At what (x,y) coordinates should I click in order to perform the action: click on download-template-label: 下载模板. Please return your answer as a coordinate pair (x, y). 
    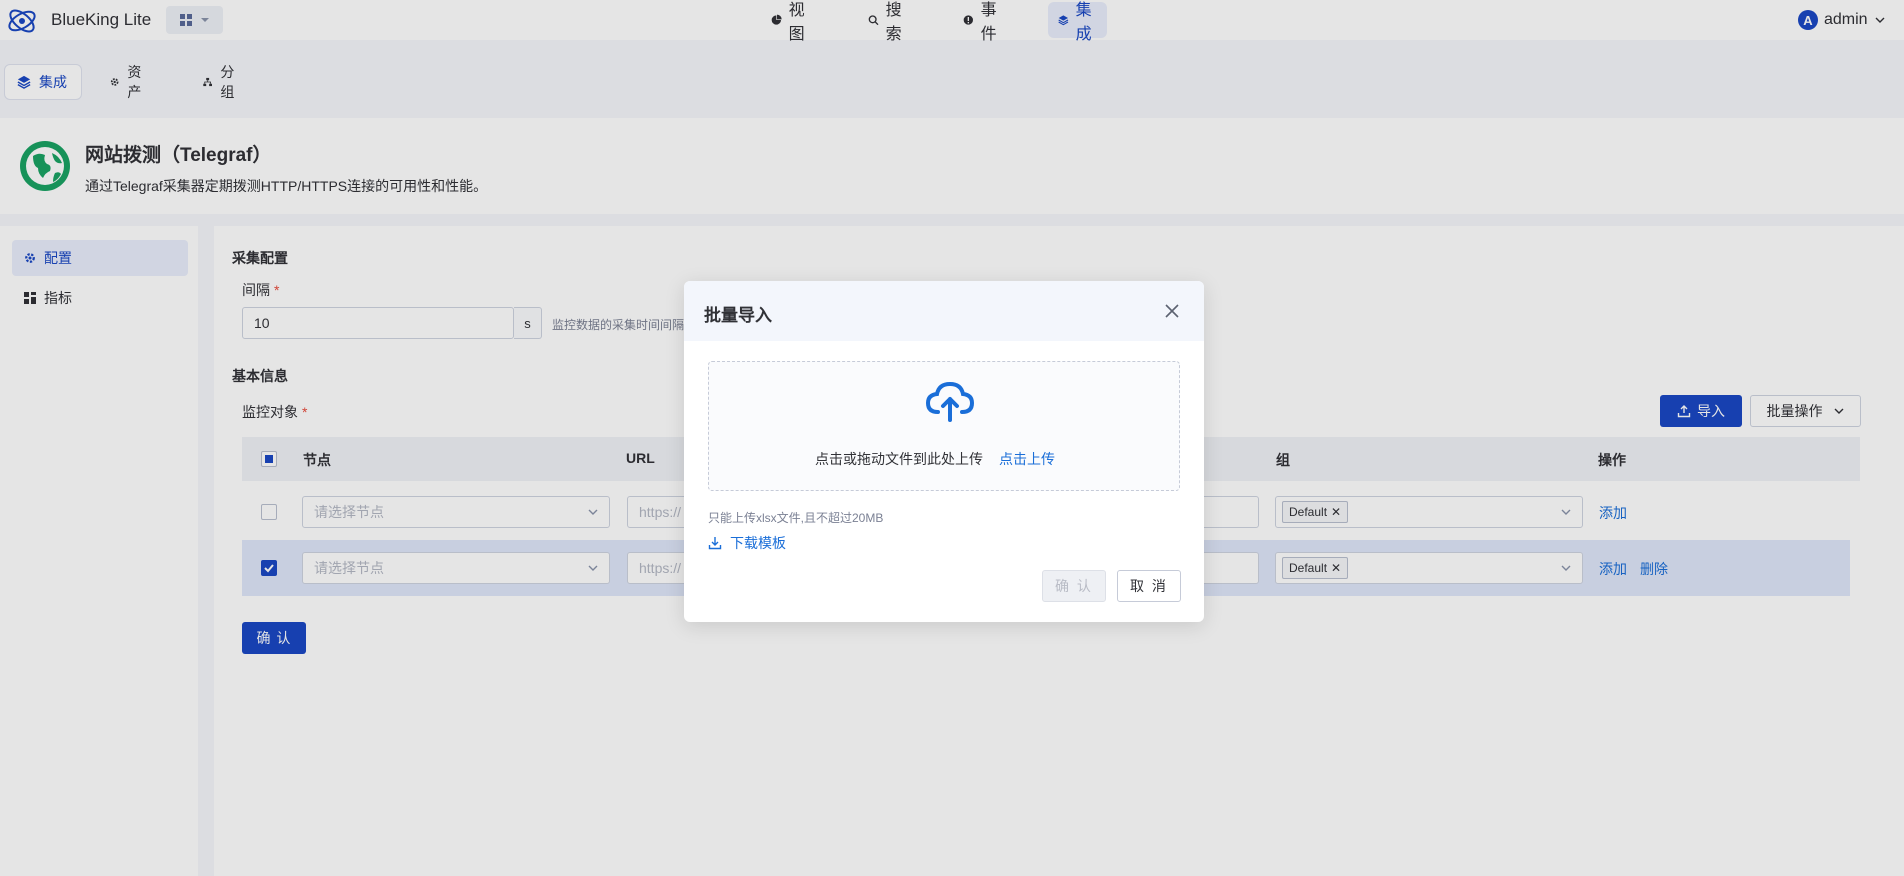
    Looking at the image, I should click on (758, 543).